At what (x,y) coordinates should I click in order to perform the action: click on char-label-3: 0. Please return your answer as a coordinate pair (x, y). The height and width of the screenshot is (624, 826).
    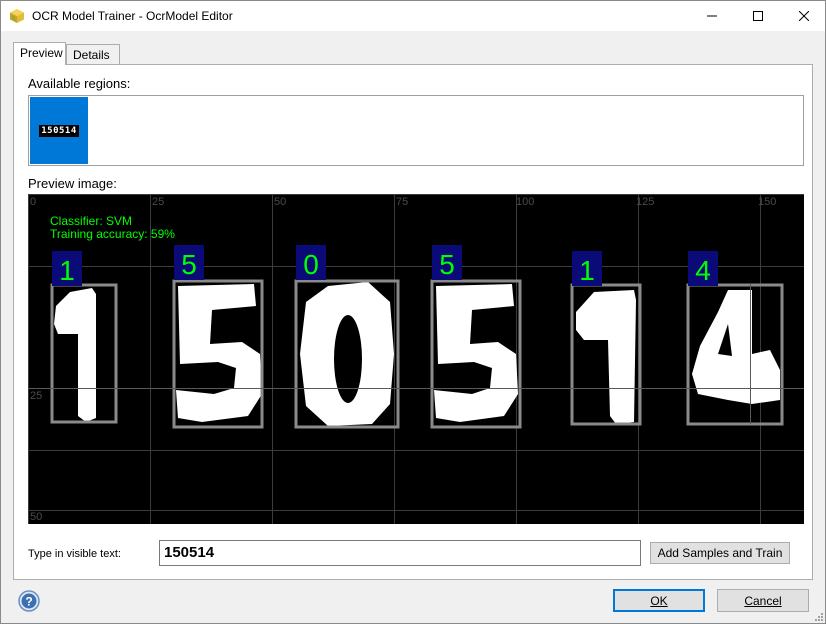
    Looking at the image, I should click on (311, 264).